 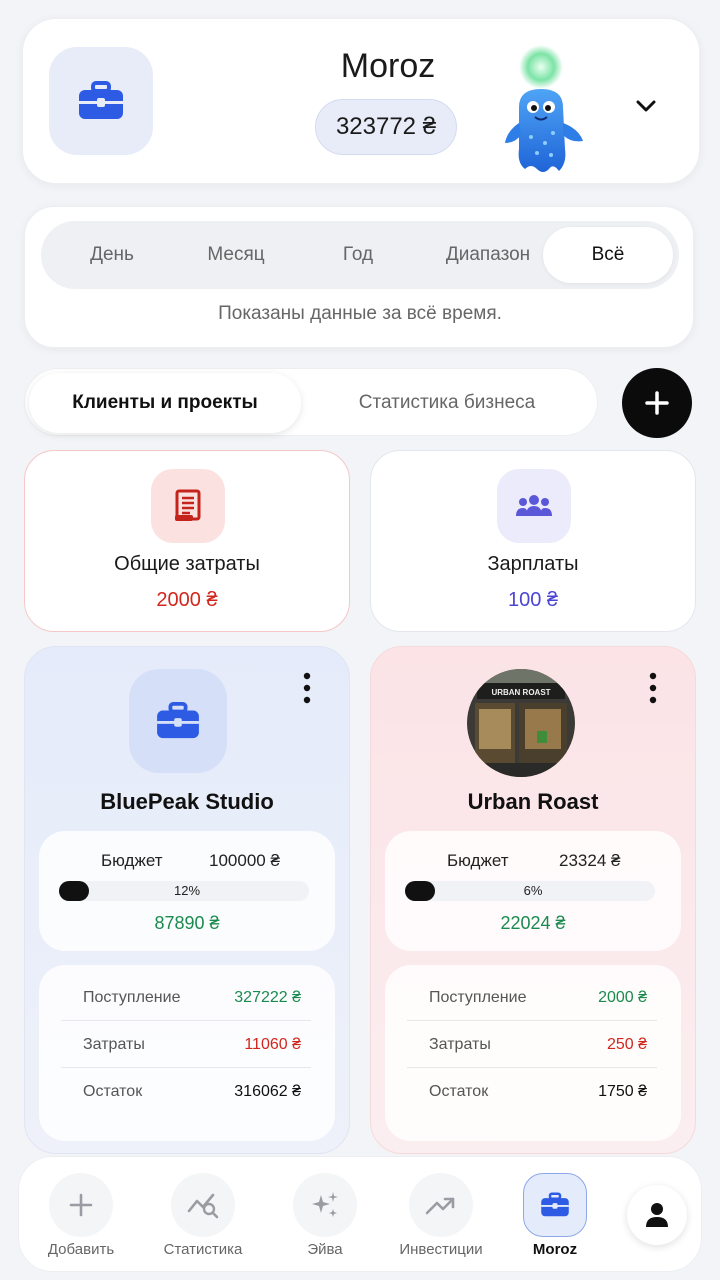 What do you see at coordinates (186, 1092) in the screenshot?
I see `stat-row-balance: Остаток 316062 ₴` at bounding box center [186, 1092].